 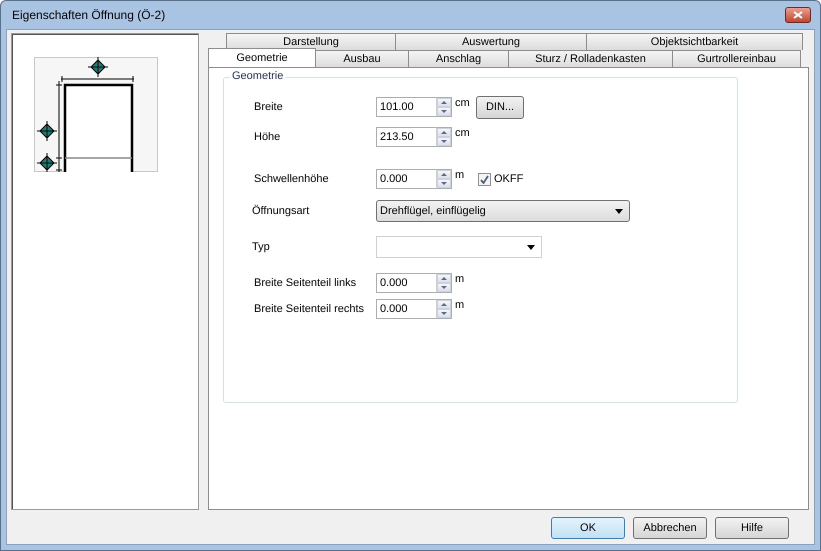 What do you see at coordinates (752, 528) in the screenshot?
I see `dialog-button: Hilfe` at bounding box center [752, 528].